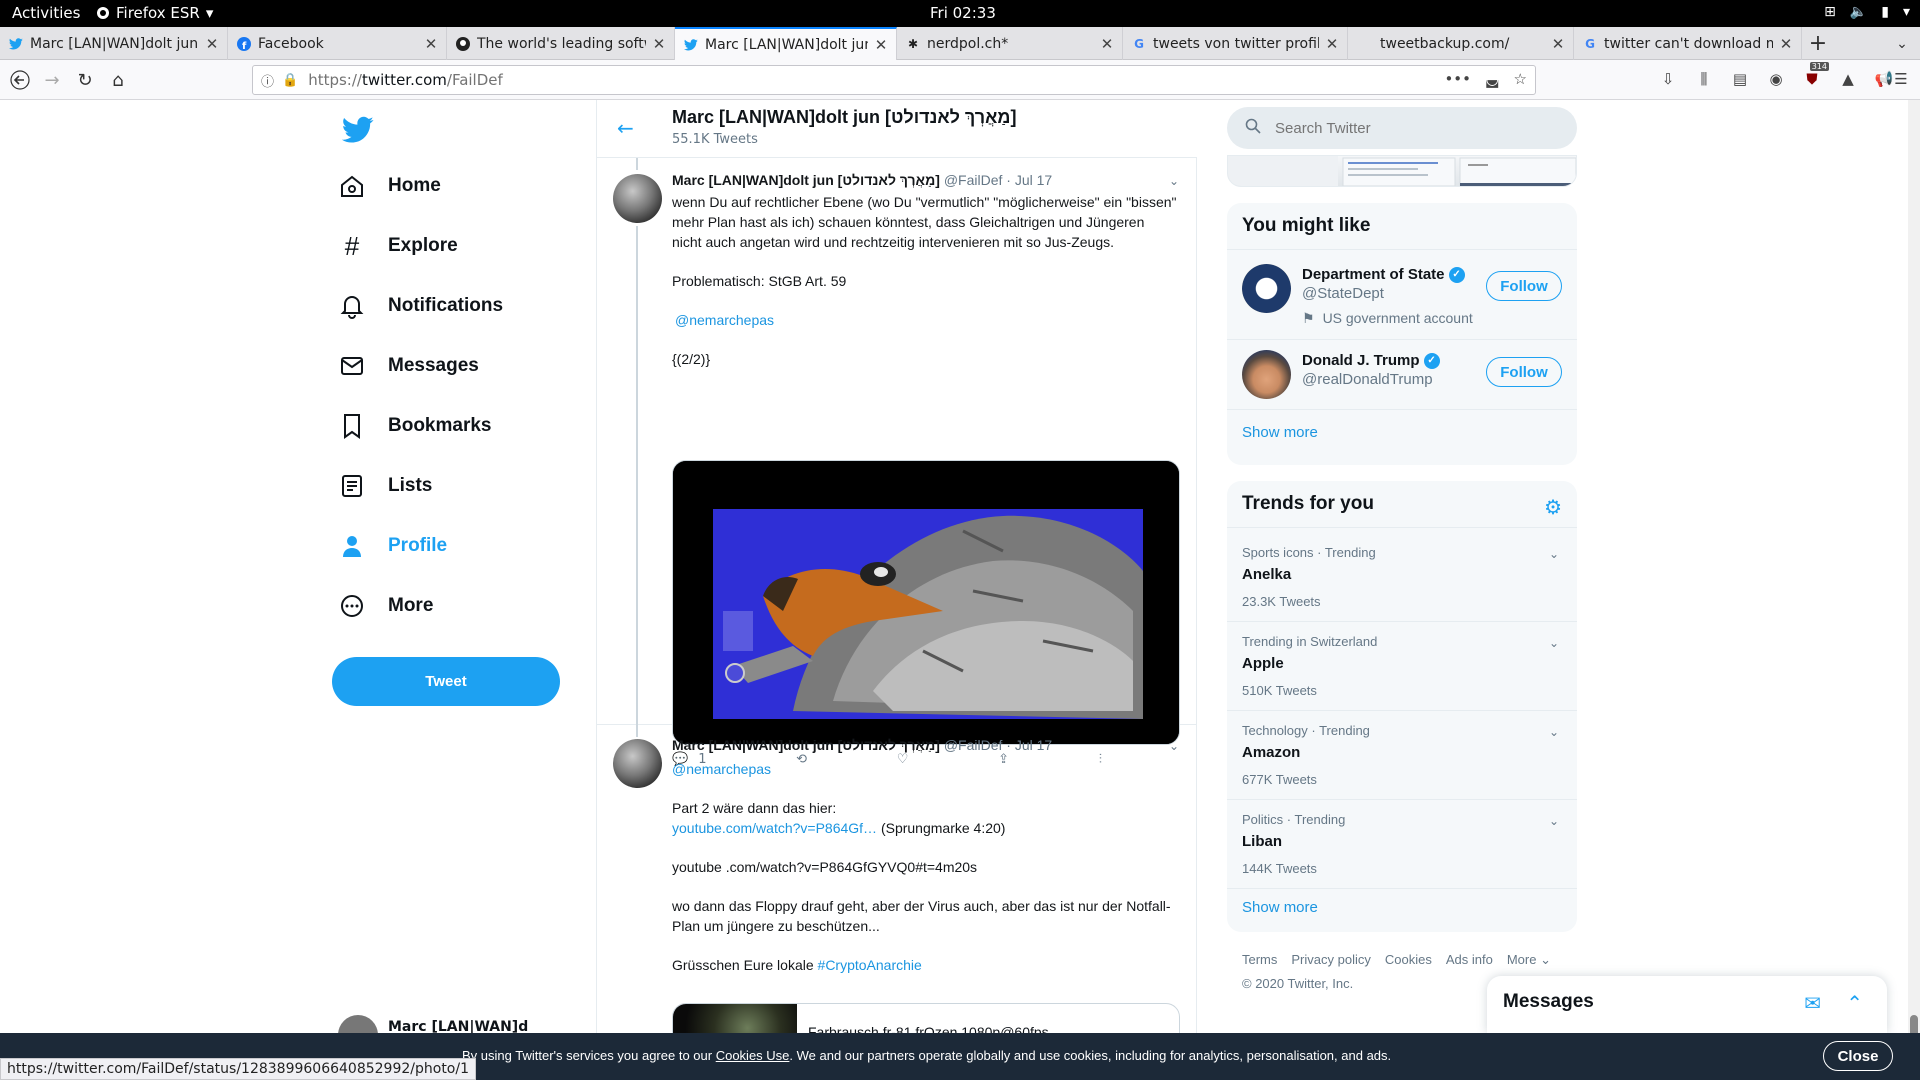 This screenshot has height=1080, width=1920. Describe the element at coordinates (1854, 1003) in the screenshot. I see `chevron-up-icon: ⌃` at that location.